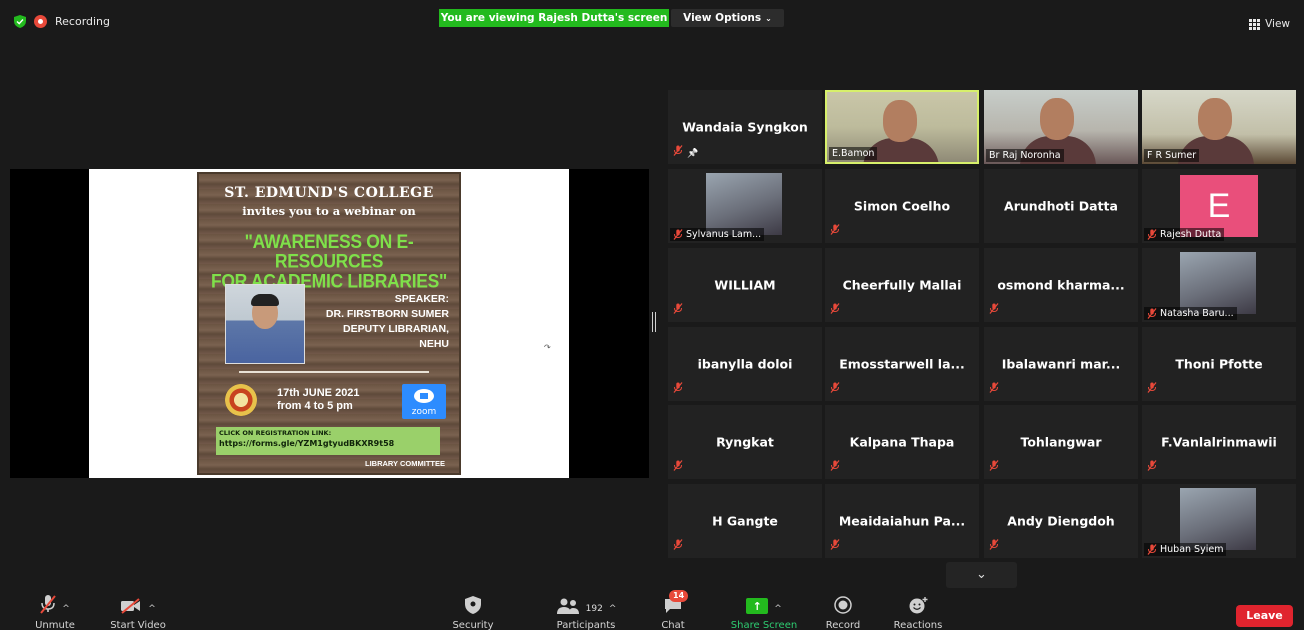 The height and width of the screenshot is (630, 1304). What do you see at coordinates (1061, 521) in the screenshot?
I see `participant-tile: Andy Diengdoh` at bounding box center [1061, 521].